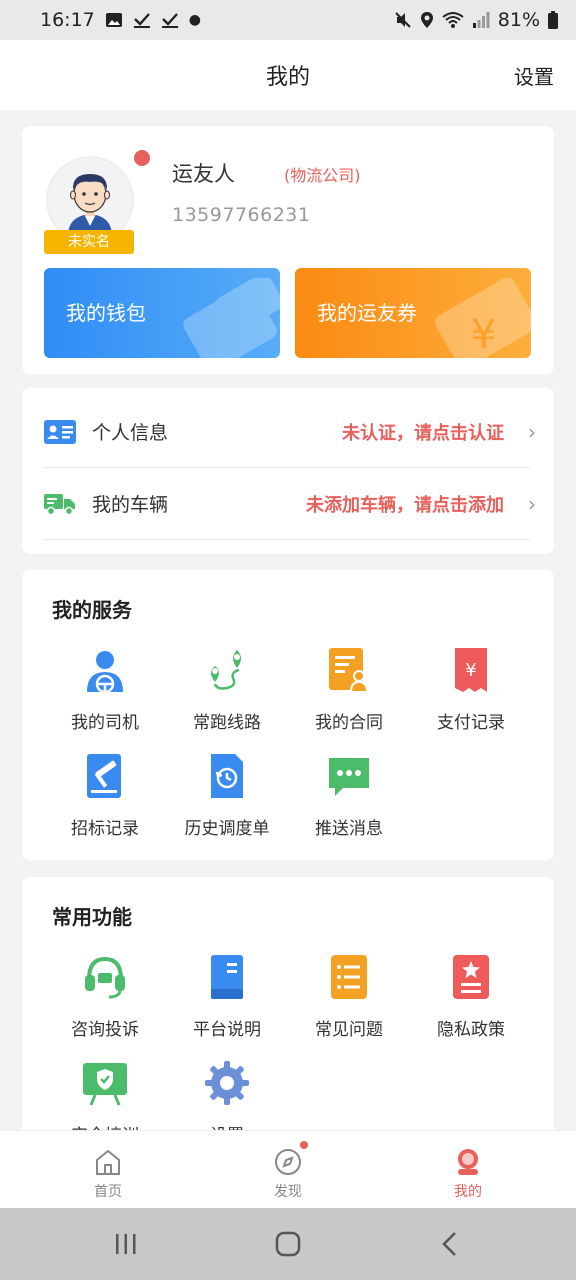 This screenshot has width=576, height=1280. What do you see at coordinates (203, 174) in the screenshot?
I see `user-name: 运友人` at bounding box center [203, 174].